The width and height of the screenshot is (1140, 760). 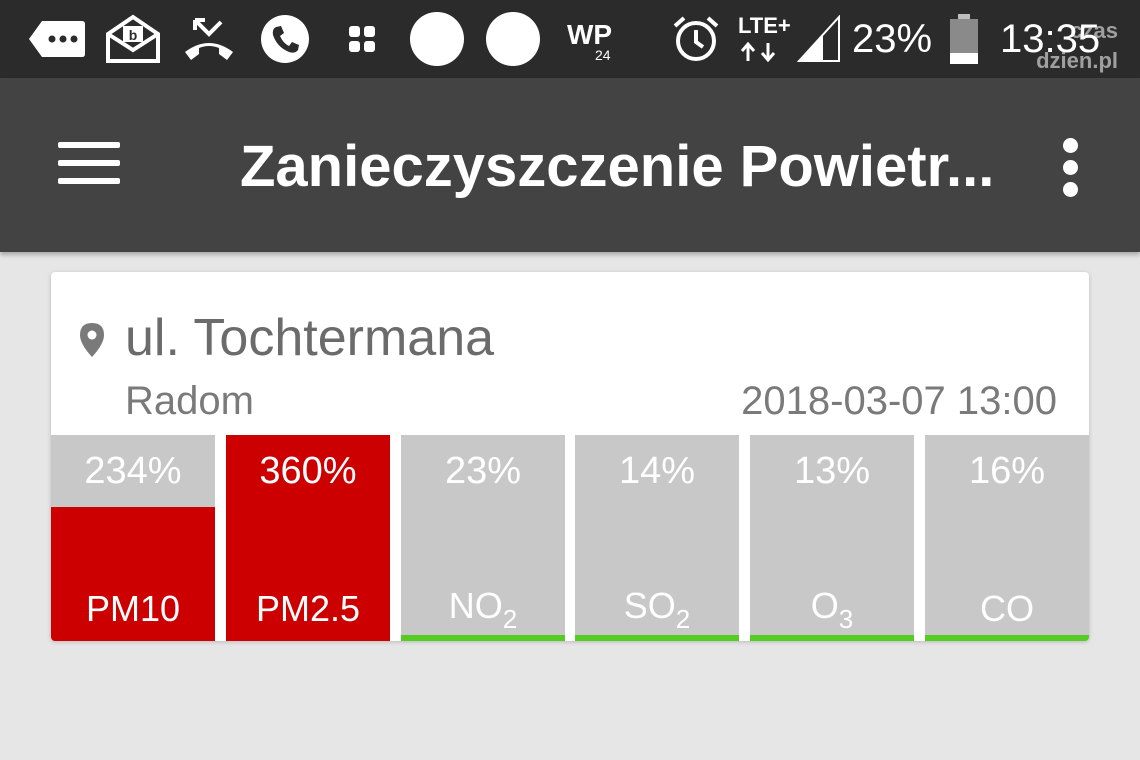 What do you see at coordinates (483, 538) in the screenshot?
I see `pollutant-tile: 23% NO2` at bounding box center [483, 538].